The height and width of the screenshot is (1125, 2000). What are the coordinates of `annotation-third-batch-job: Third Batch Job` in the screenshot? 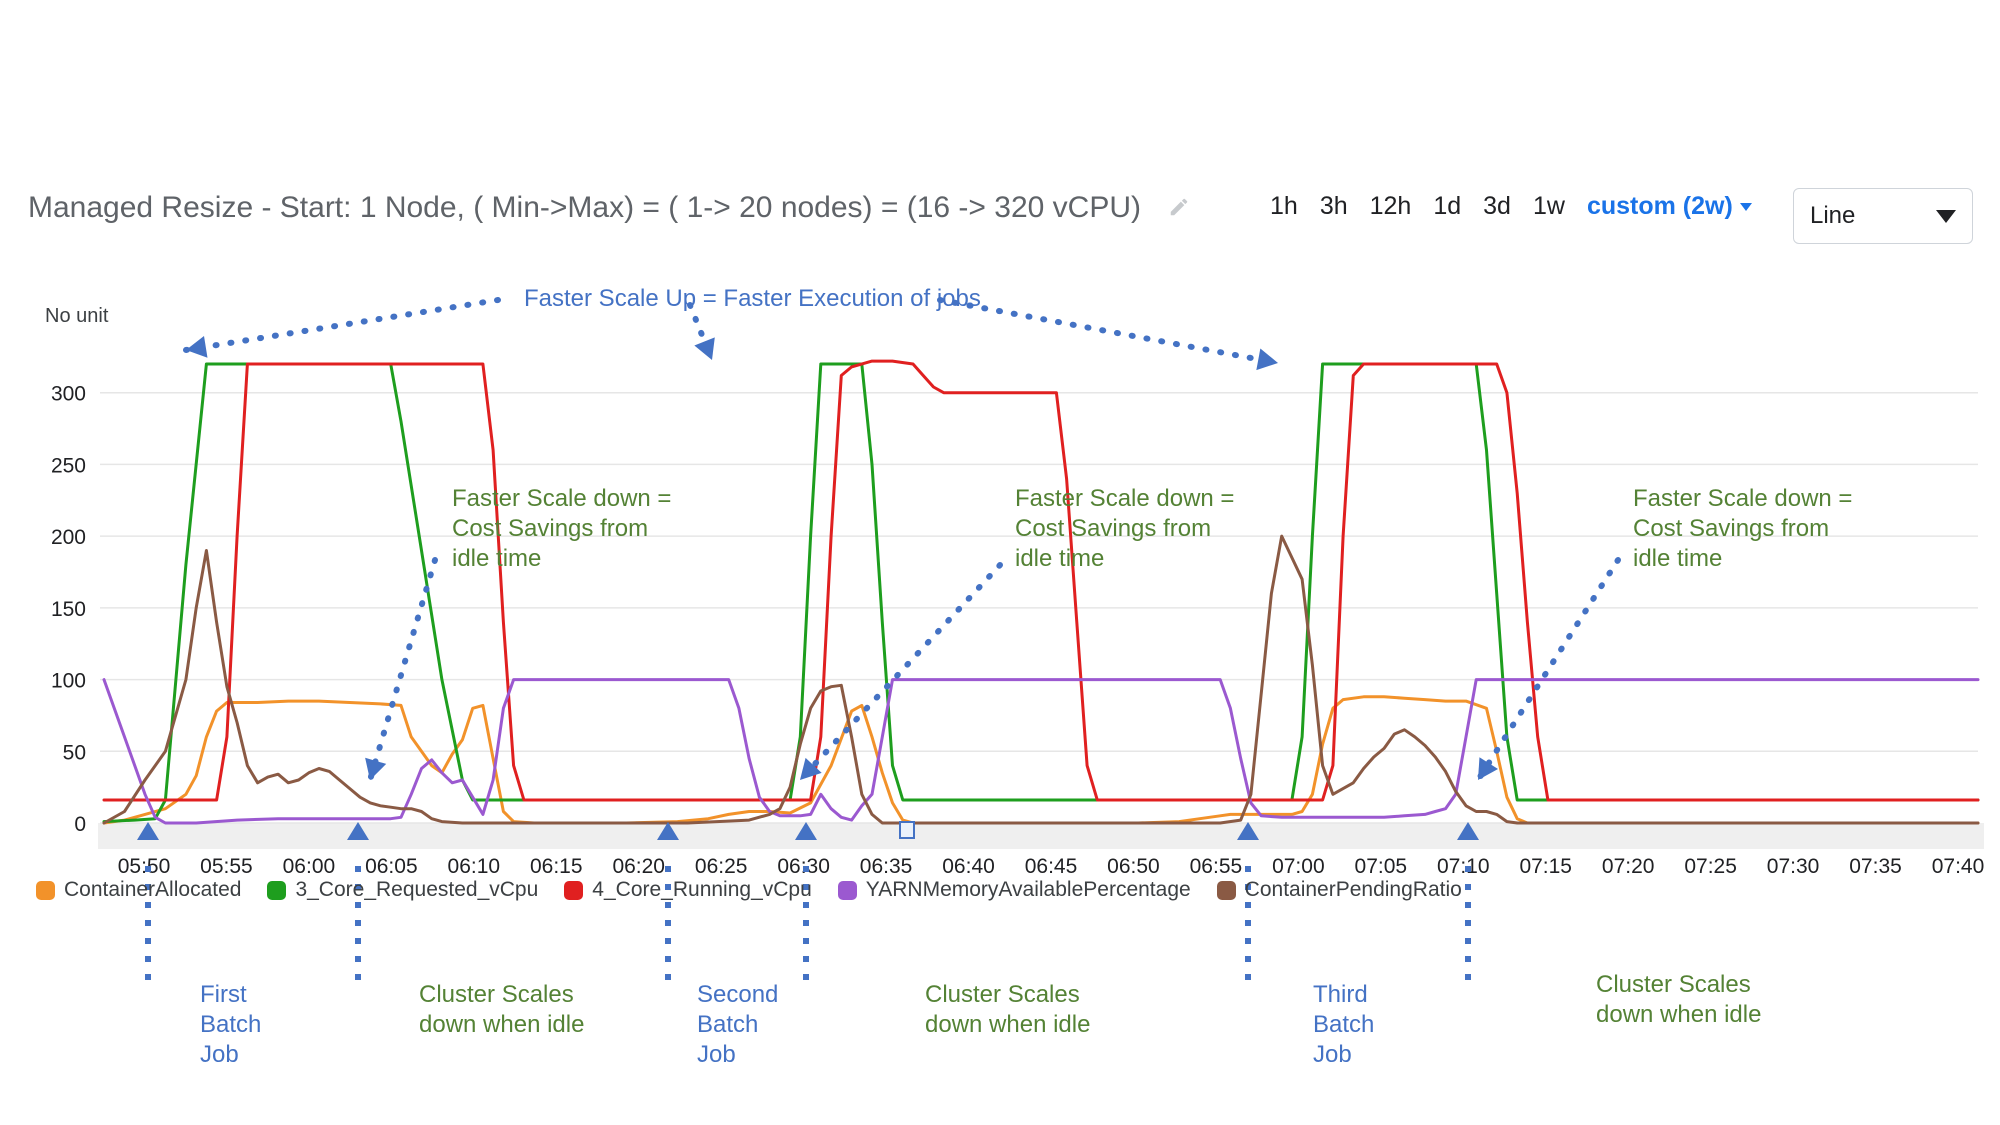 It's located at (1344, 1024).